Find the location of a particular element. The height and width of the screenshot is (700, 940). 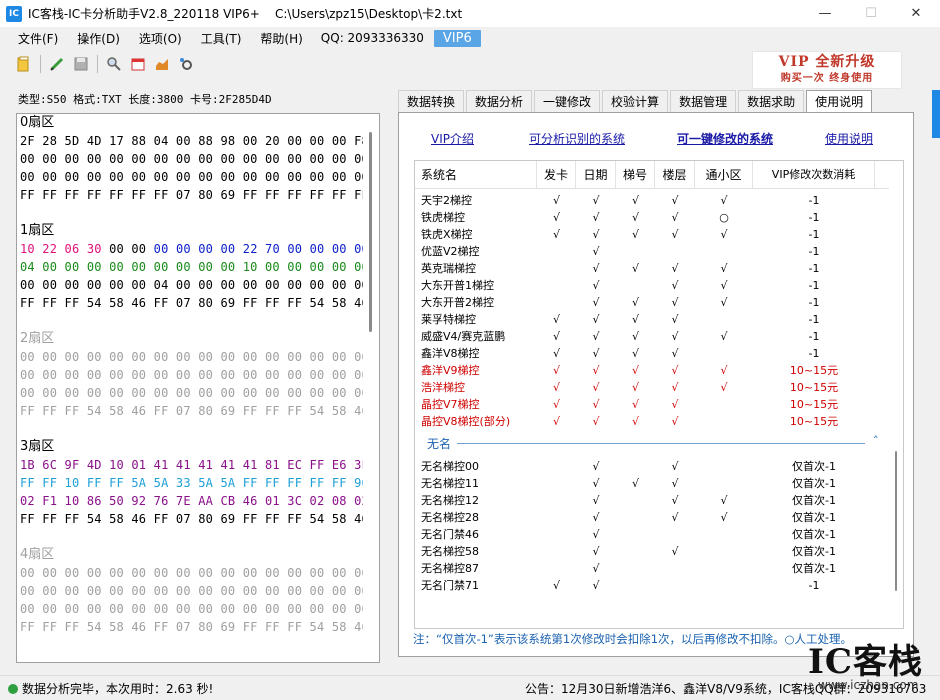

table-row: 晶控V8梯控(部分) √ √ √ √ 10~15元 is located at coordinates (652, 421).